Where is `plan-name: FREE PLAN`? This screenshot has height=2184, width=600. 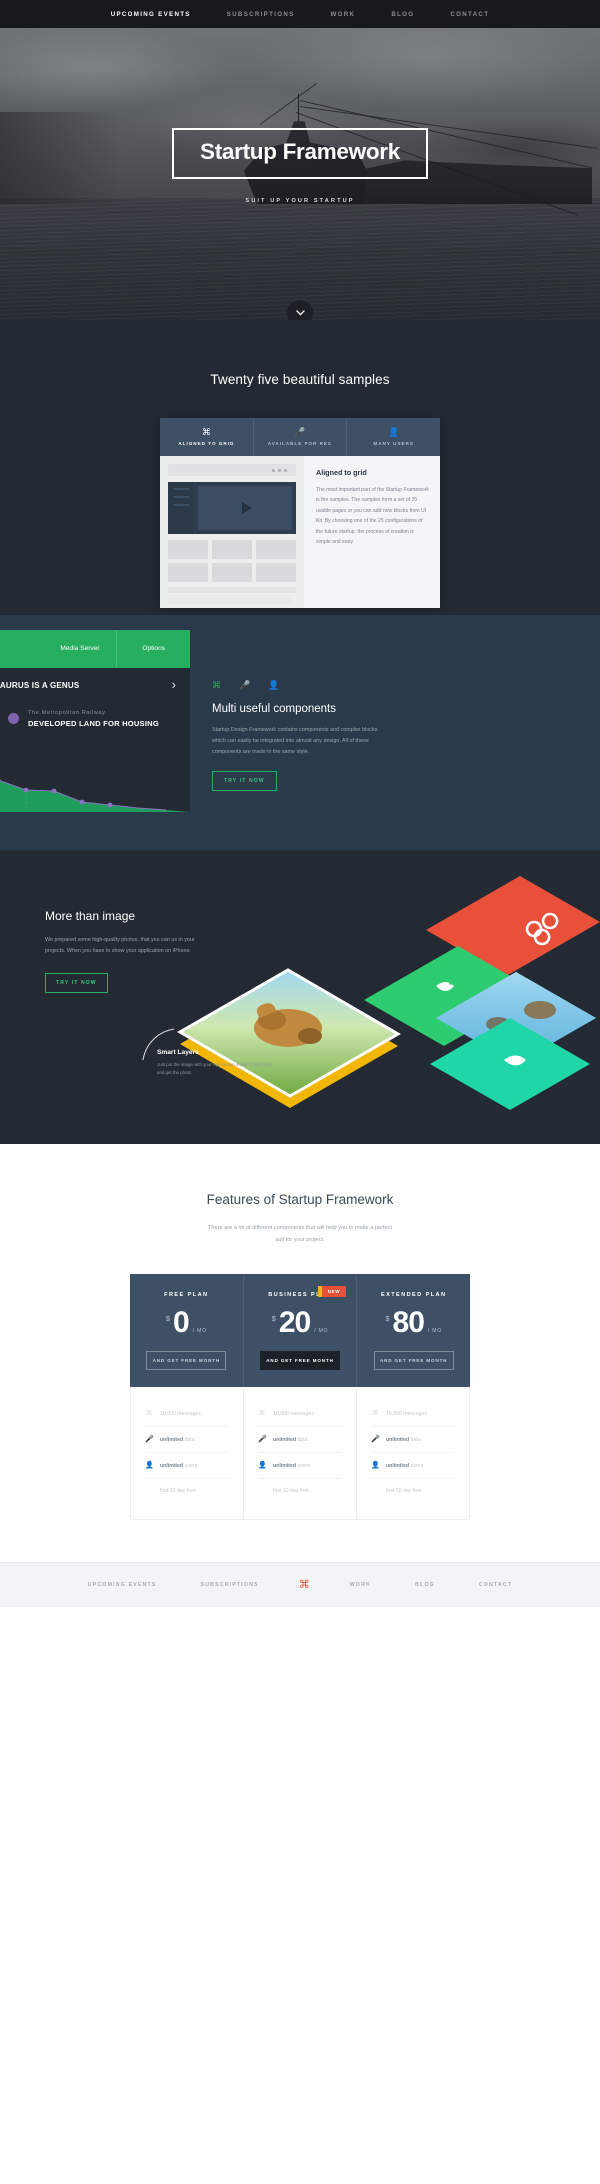 plan-name: FREE PLAN is located at coordinates (186, 1295).